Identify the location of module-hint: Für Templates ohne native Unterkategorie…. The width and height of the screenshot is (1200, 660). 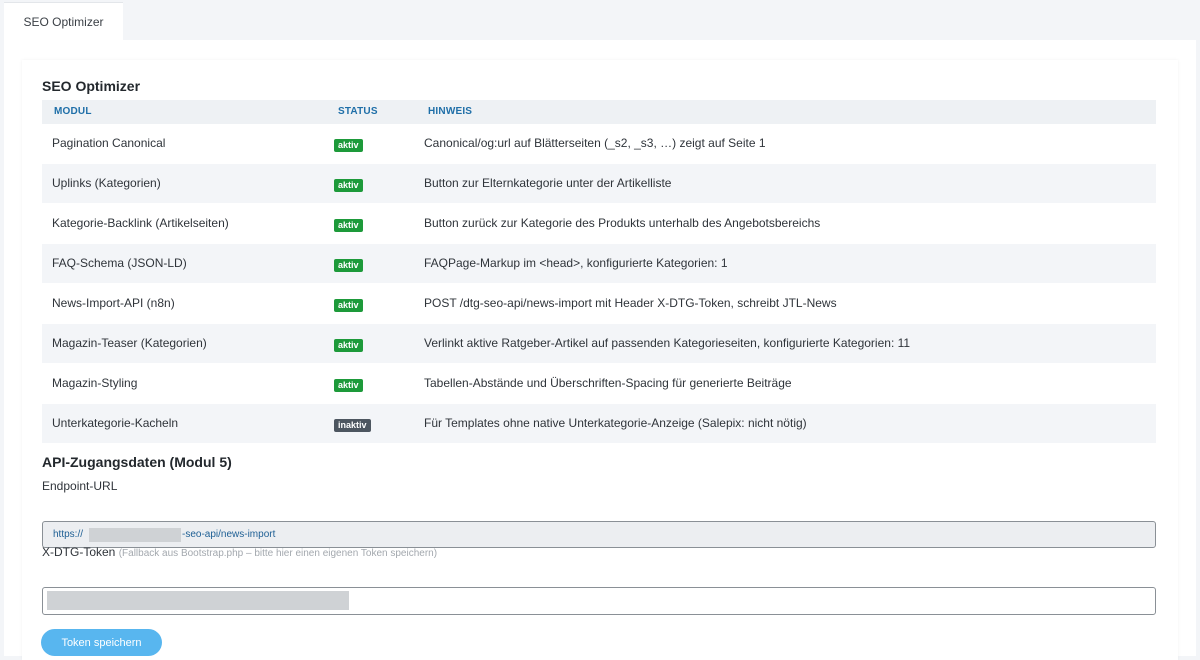
(615, 423).